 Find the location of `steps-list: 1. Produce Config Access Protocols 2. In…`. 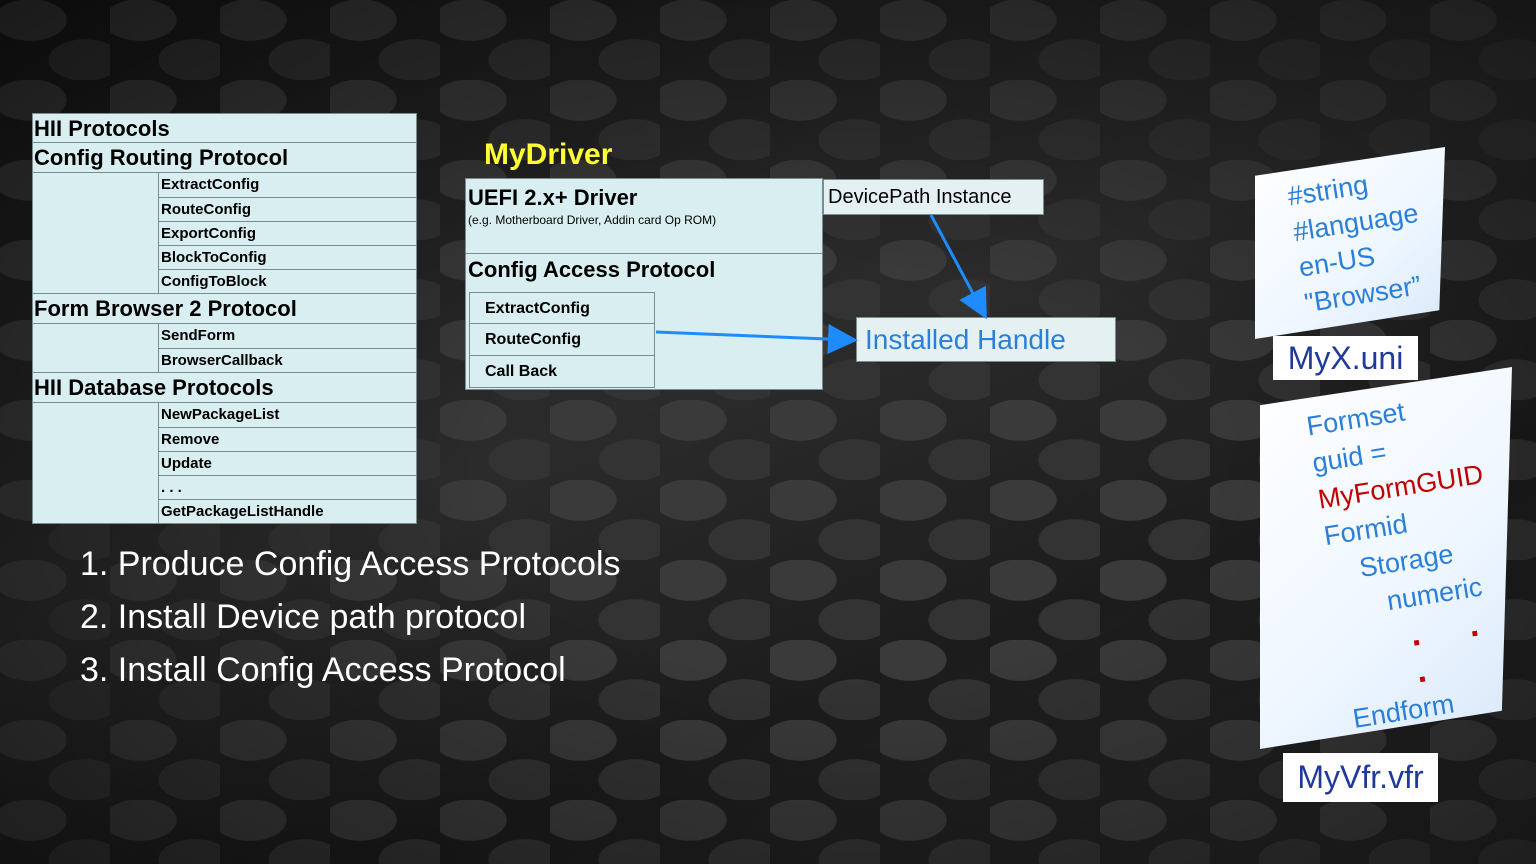

steps-list: 1. Produce Config Access Protocols 2. In… is located at coordinates (350, 622).